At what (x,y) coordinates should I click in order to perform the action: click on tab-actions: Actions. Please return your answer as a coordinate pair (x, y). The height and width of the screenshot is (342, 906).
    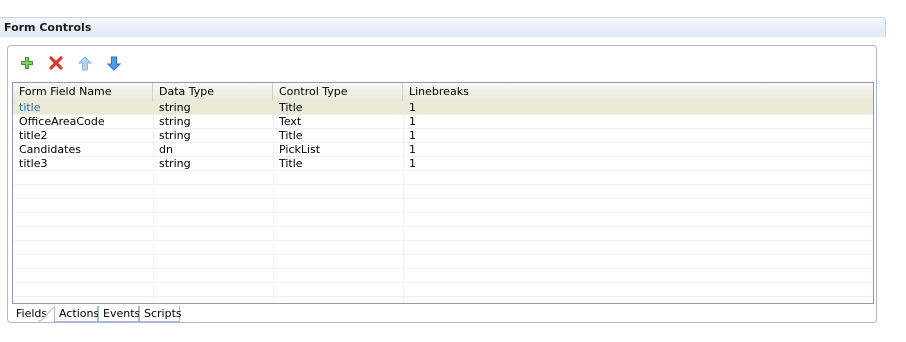
    Looking at the image, I should click on (76, 314).